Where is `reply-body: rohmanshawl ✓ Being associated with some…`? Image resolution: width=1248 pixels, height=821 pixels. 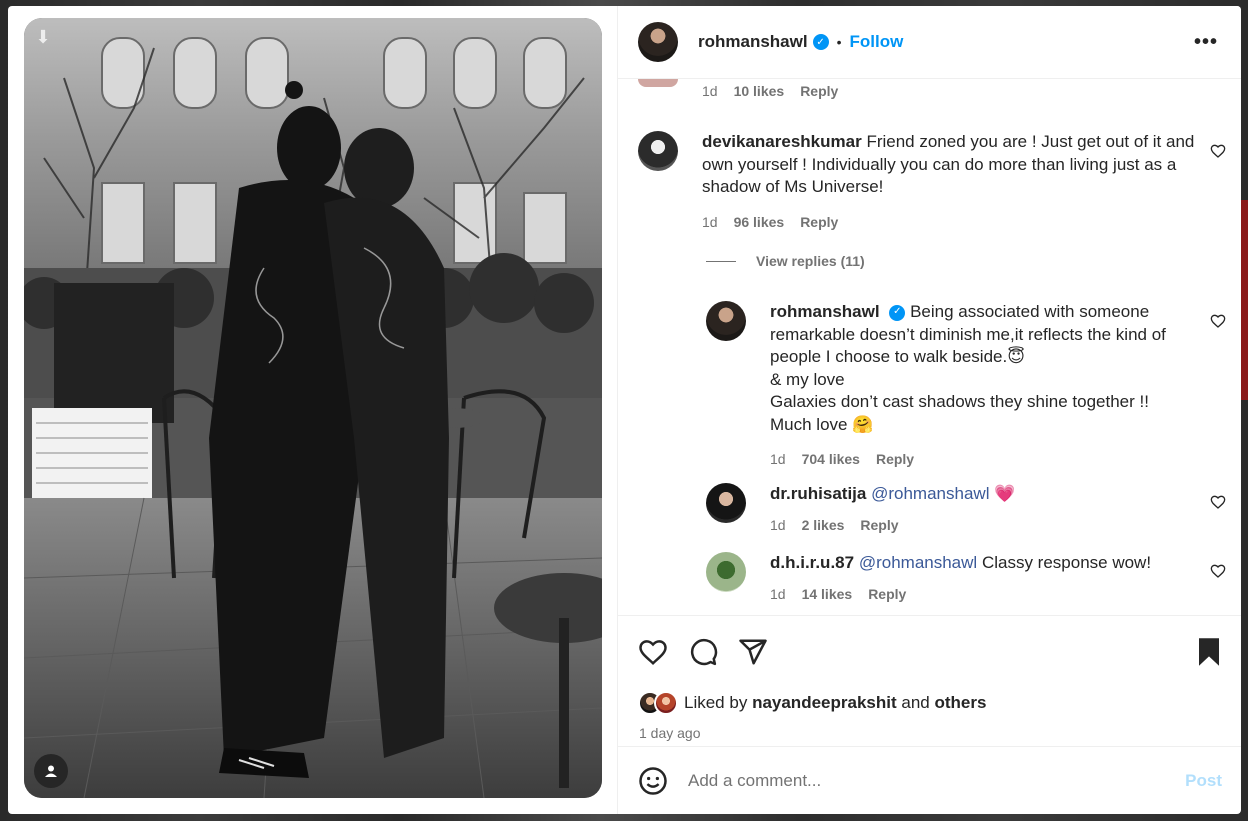
reply-body: rohmanshawl ✓ Being associated with some… is located at coordinates (983, 386).